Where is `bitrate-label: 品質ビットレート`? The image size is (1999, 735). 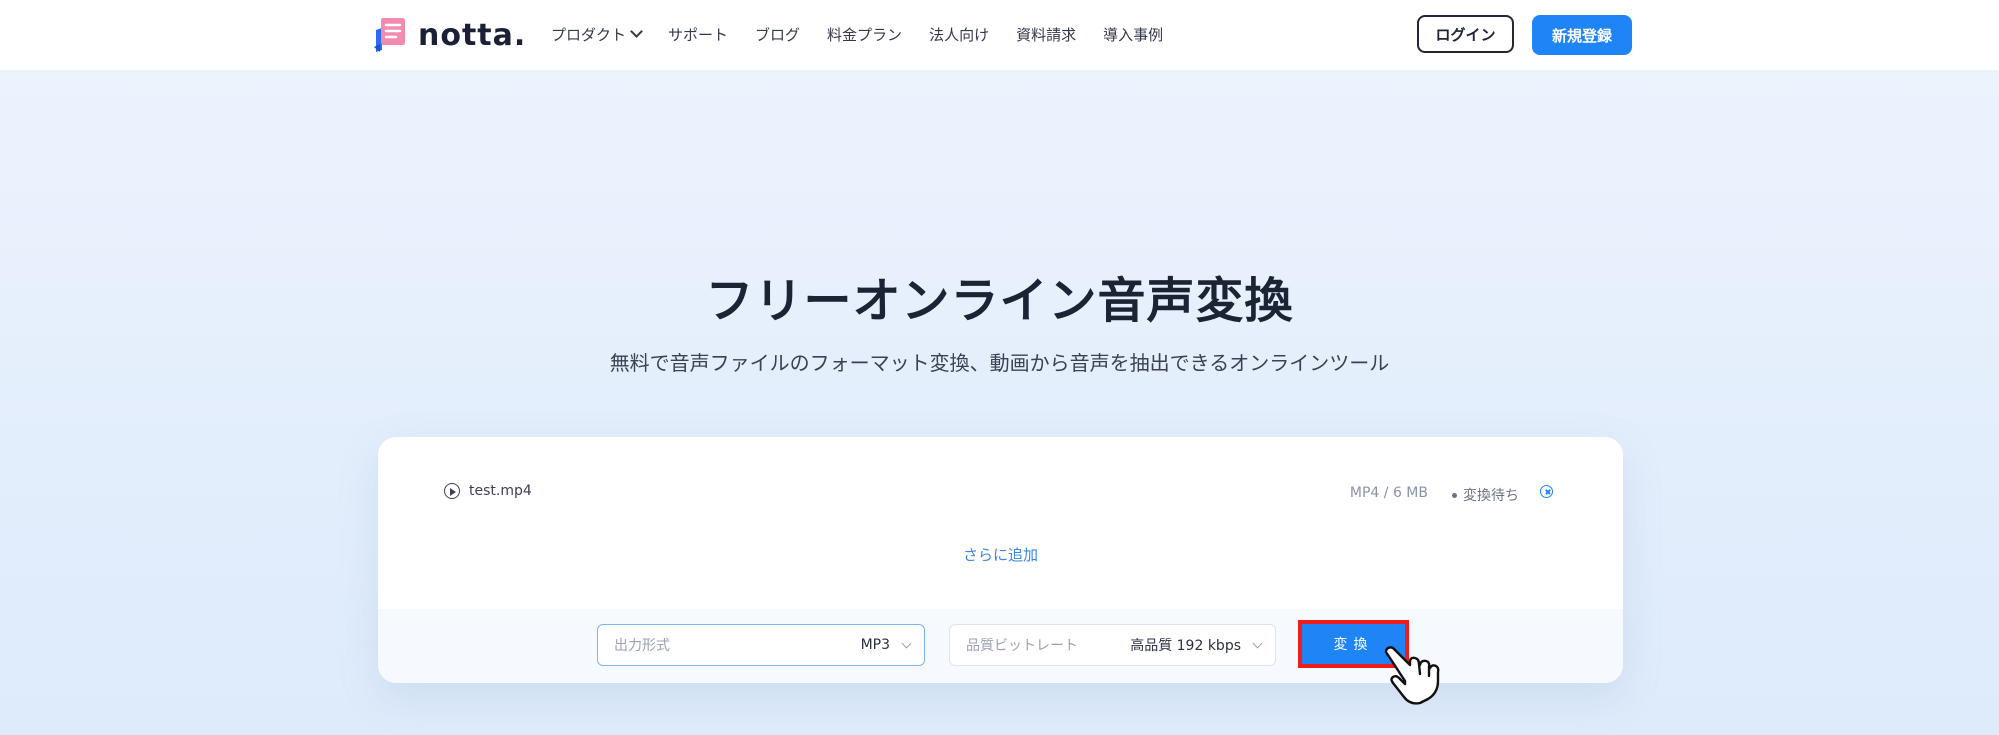
bitrate-label: 品質ビットレート is located at coordinates (1022, 646).